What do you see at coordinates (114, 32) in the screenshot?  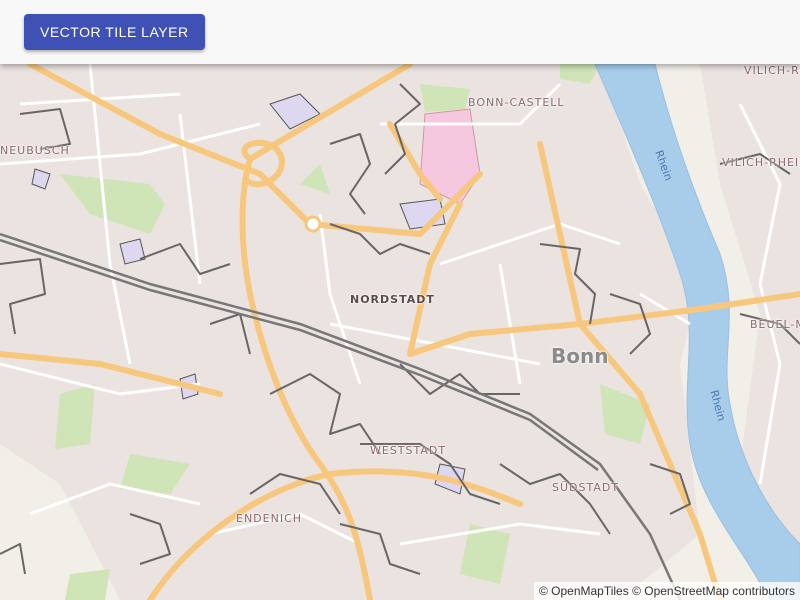 I see `vector-tile-layer-button: VECTOR TILE LAYER` at bounding box center [114, 32].